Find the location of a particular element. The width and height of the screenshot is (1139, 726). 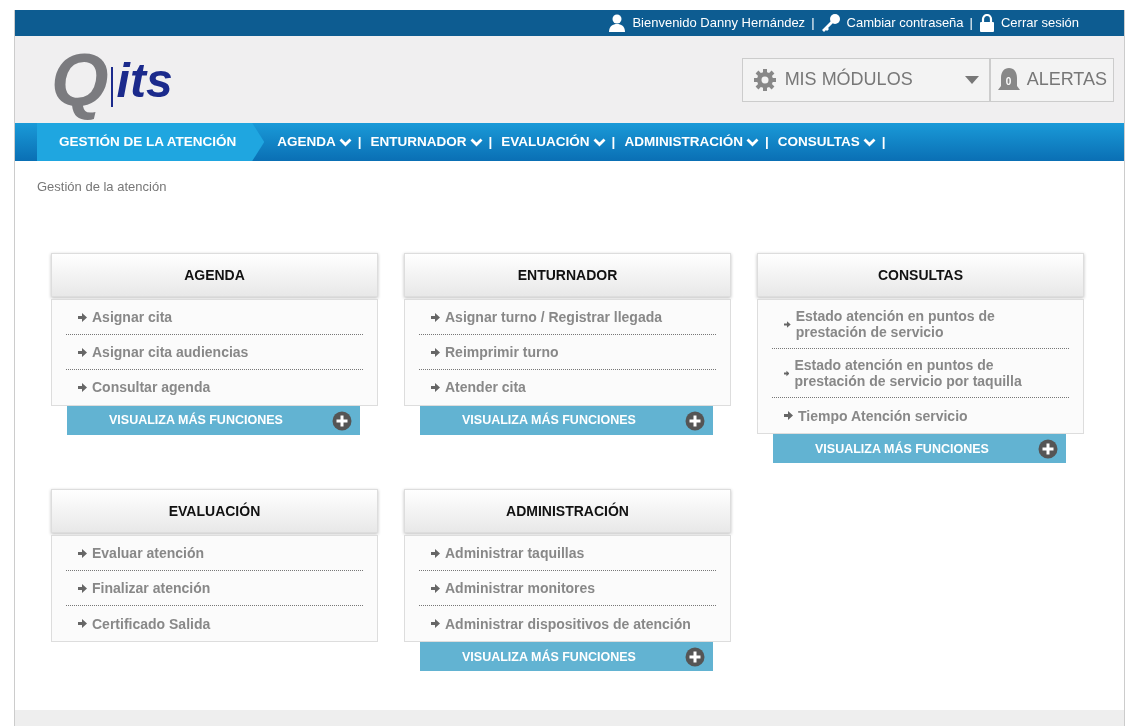

nav-tab: CONSULTAS is located at coordinates (826, 142).